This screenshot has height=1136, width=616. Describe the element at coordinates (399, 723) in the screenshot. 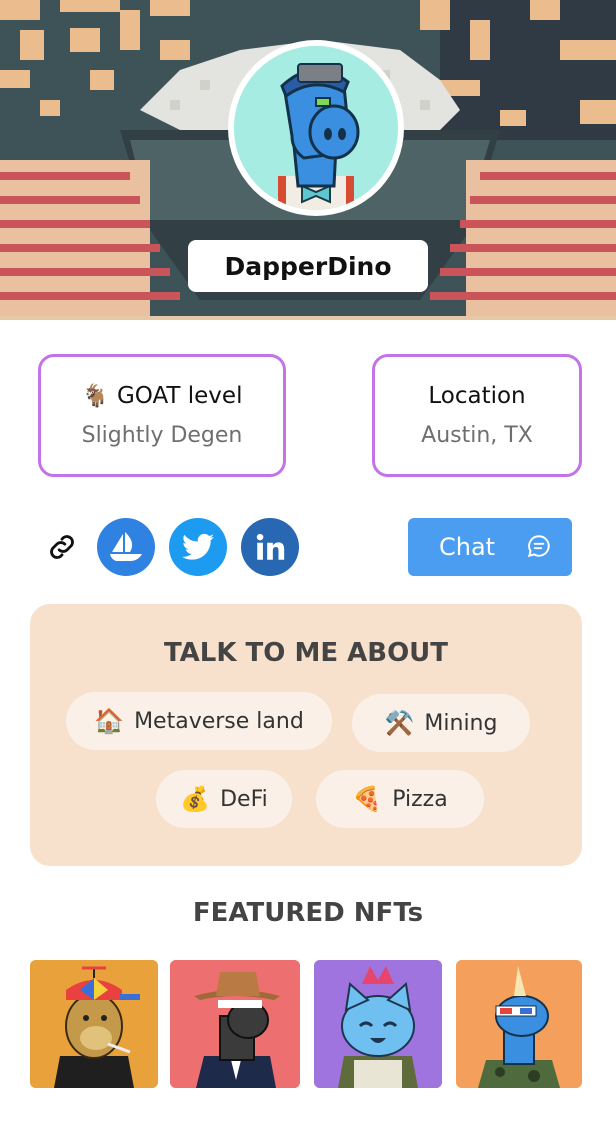

I see `hammer-pick-icon: ⚒️` at that location.